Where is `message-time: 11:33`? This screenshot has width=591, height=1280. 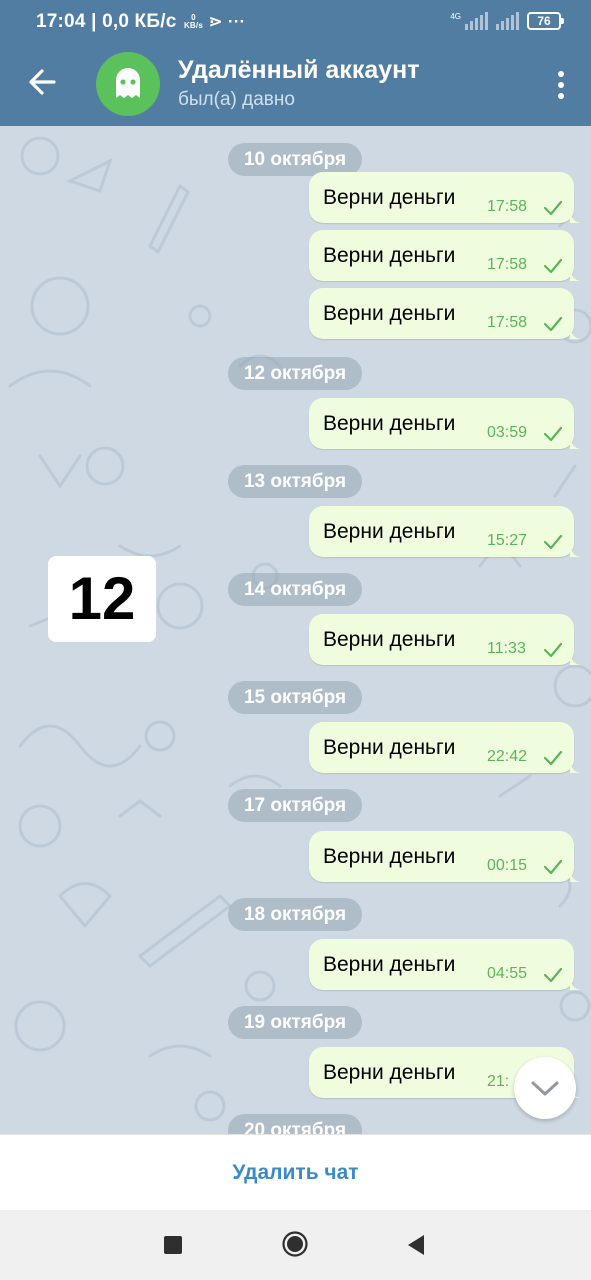
message-time: 11:33 is located at coordinates (506, 648).